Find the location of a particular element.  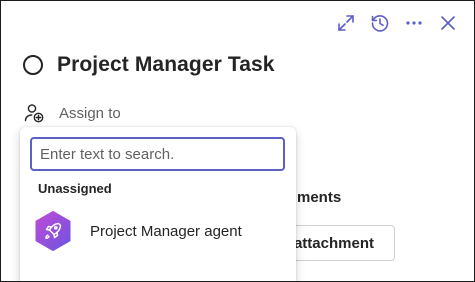

assign-person-add-icon is located at coordinates (34, 113).